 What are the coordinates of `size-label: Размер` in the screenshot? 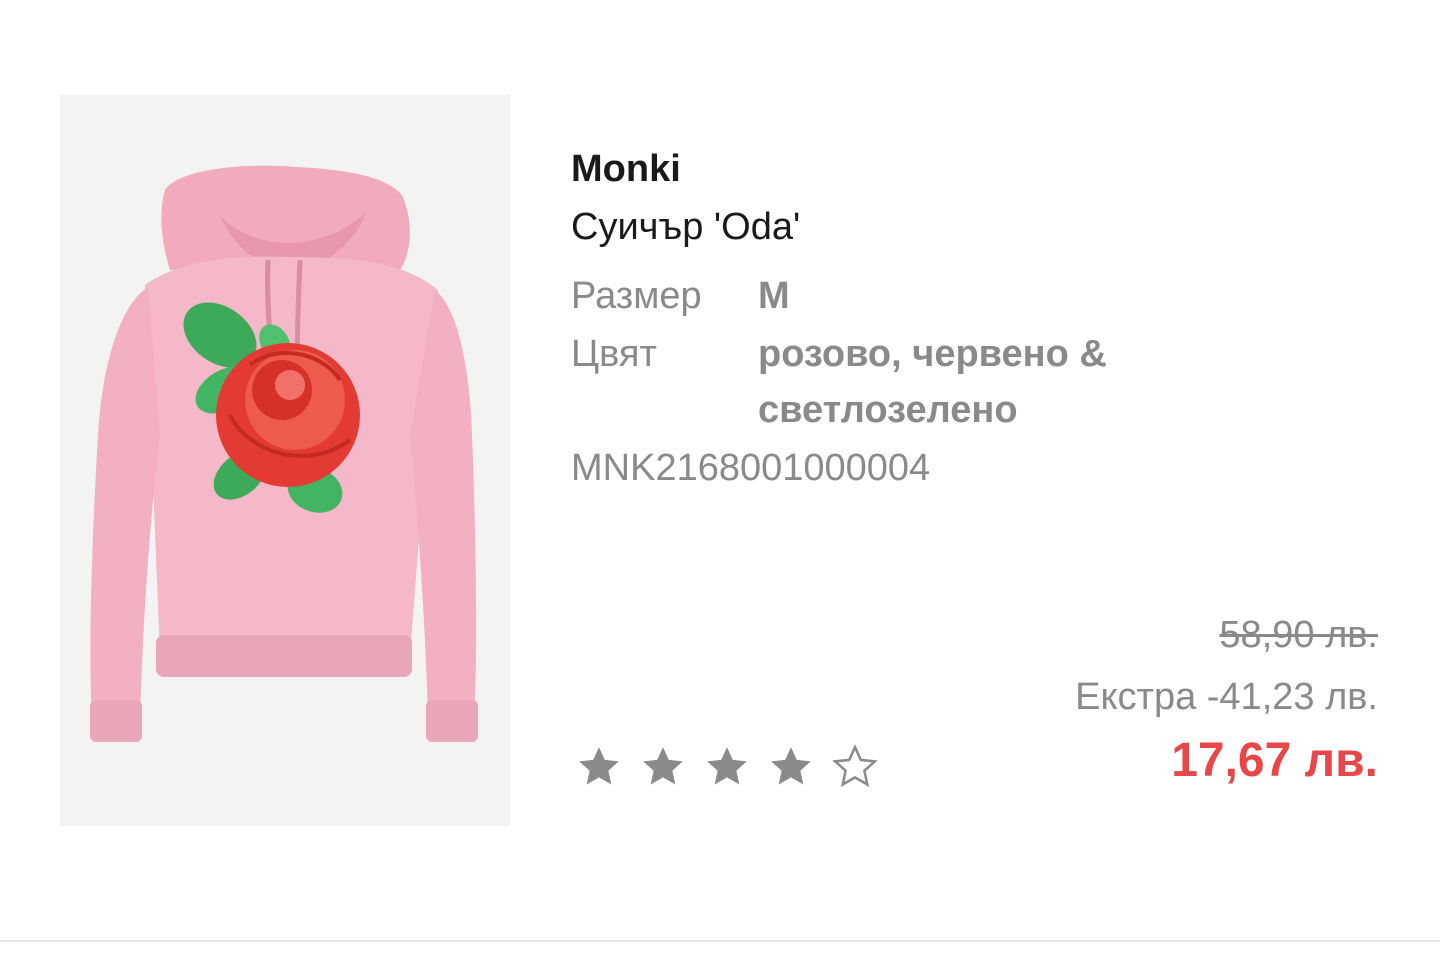 It's located at (636, 296).